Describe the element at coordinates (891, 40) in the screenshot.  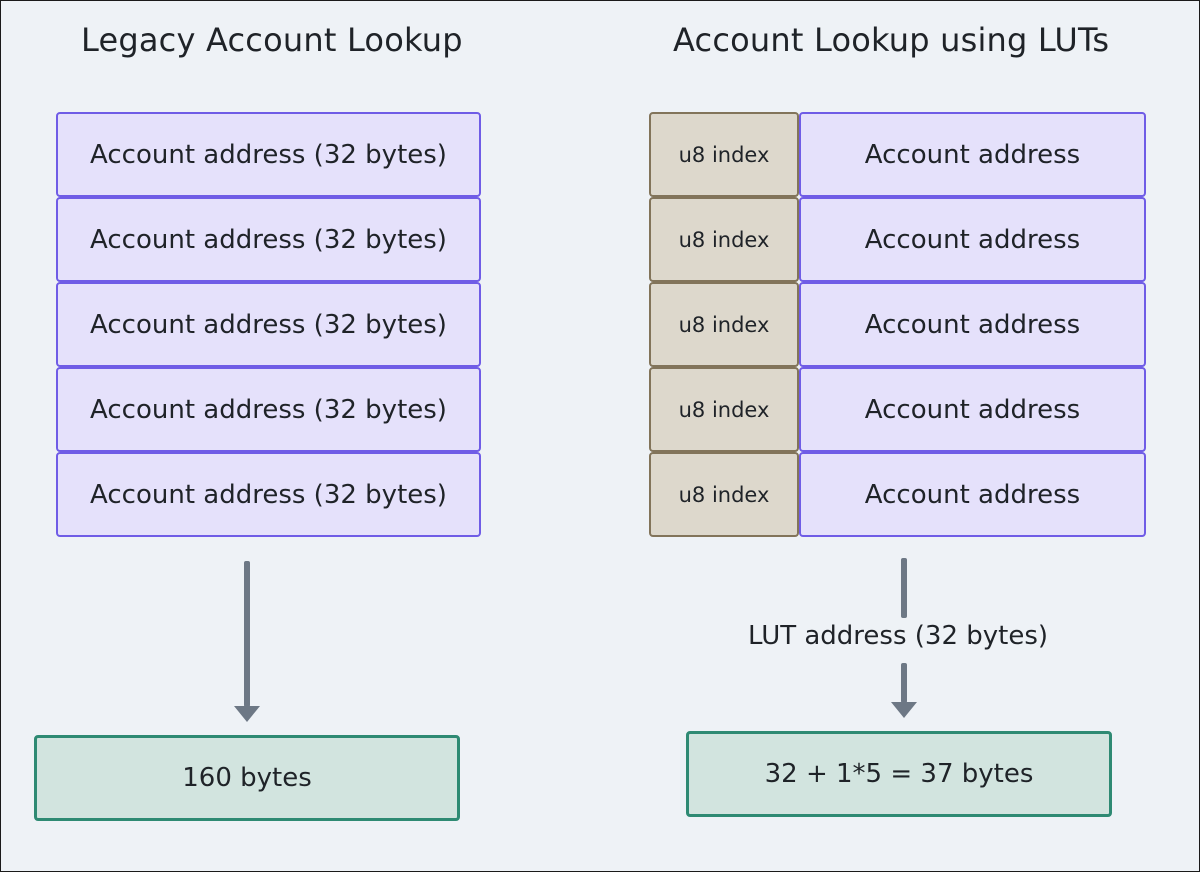
I see `lut-title: Account Lookup using LUTs` at that location.